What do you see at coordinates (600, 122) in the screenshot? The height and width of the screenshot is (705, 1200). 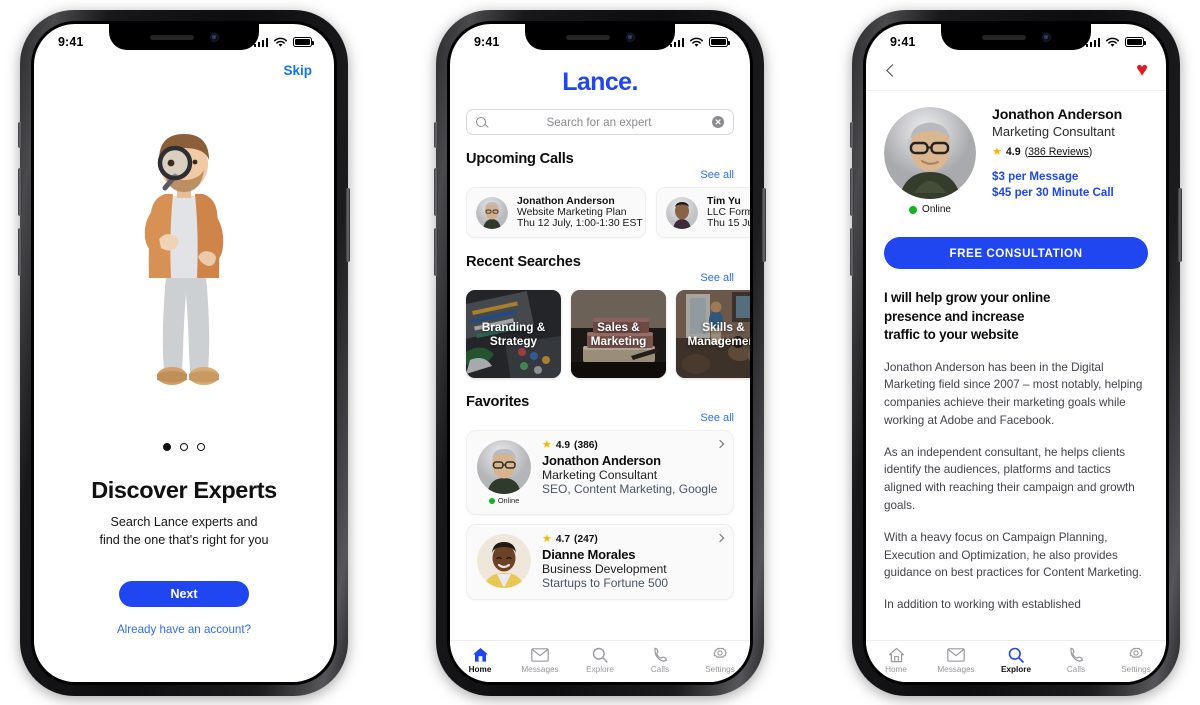 I see `search-input: Search for an expert ✕` at bounding box center [600, 122].